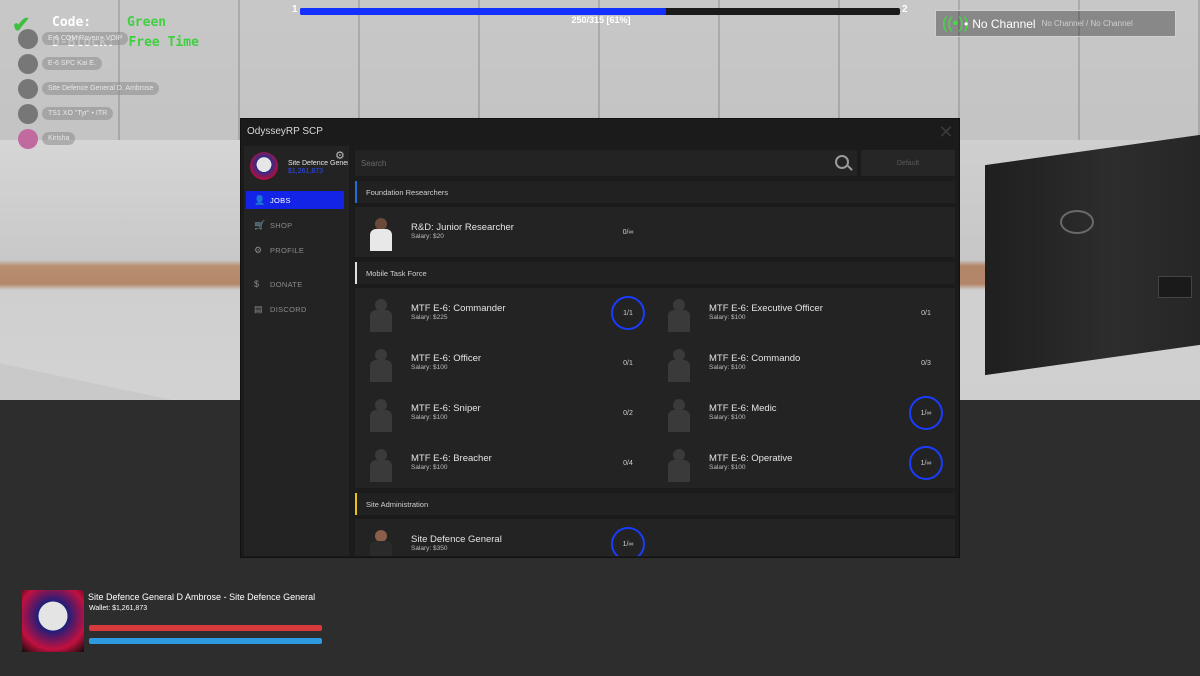 The height and width of the screenshot is (676, 1200). What do you see at coordinates (926, 363) in the screenshot?
I see `job-slots: 0/3` at bounding box center [926, 363].